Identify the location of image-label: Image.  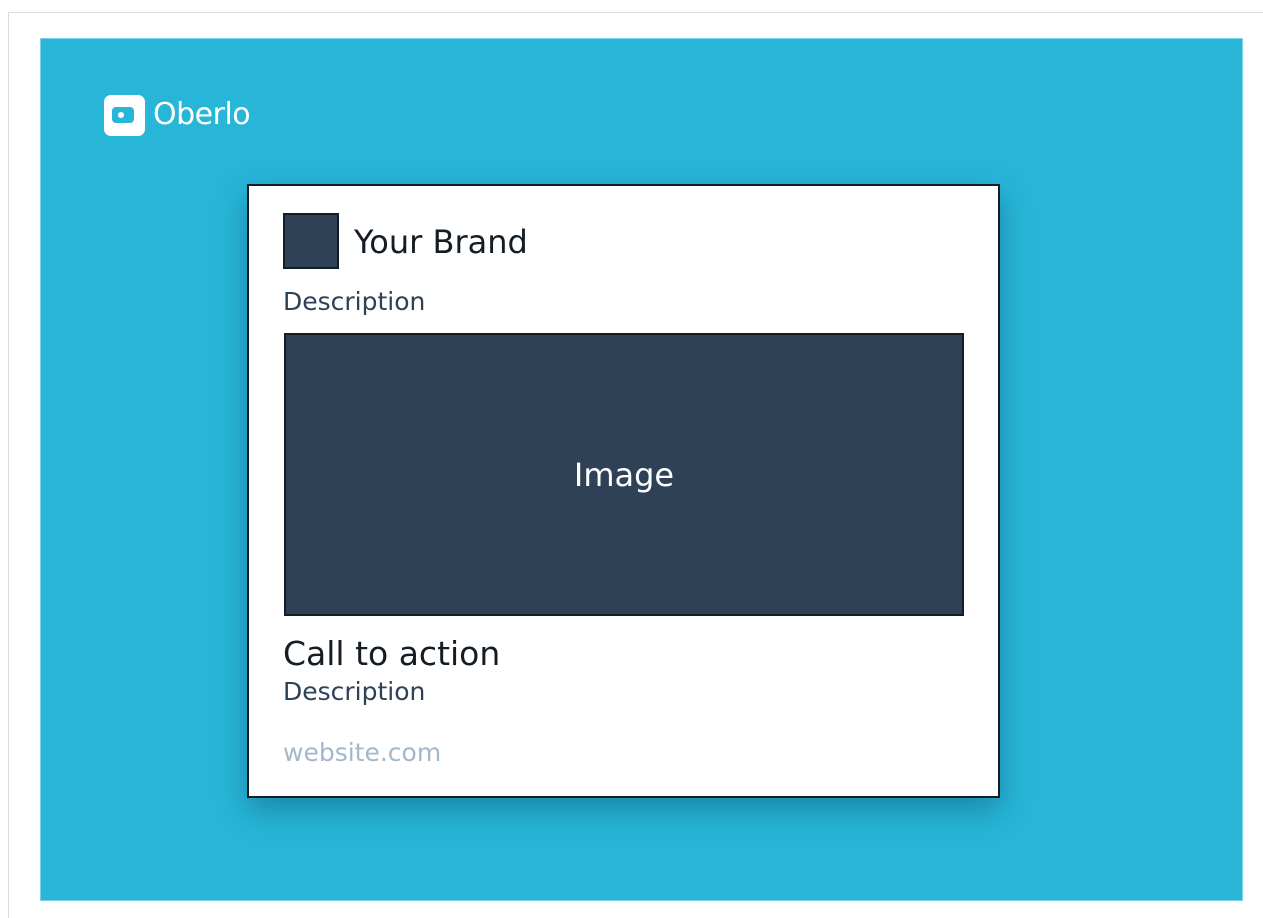
(624, 474).